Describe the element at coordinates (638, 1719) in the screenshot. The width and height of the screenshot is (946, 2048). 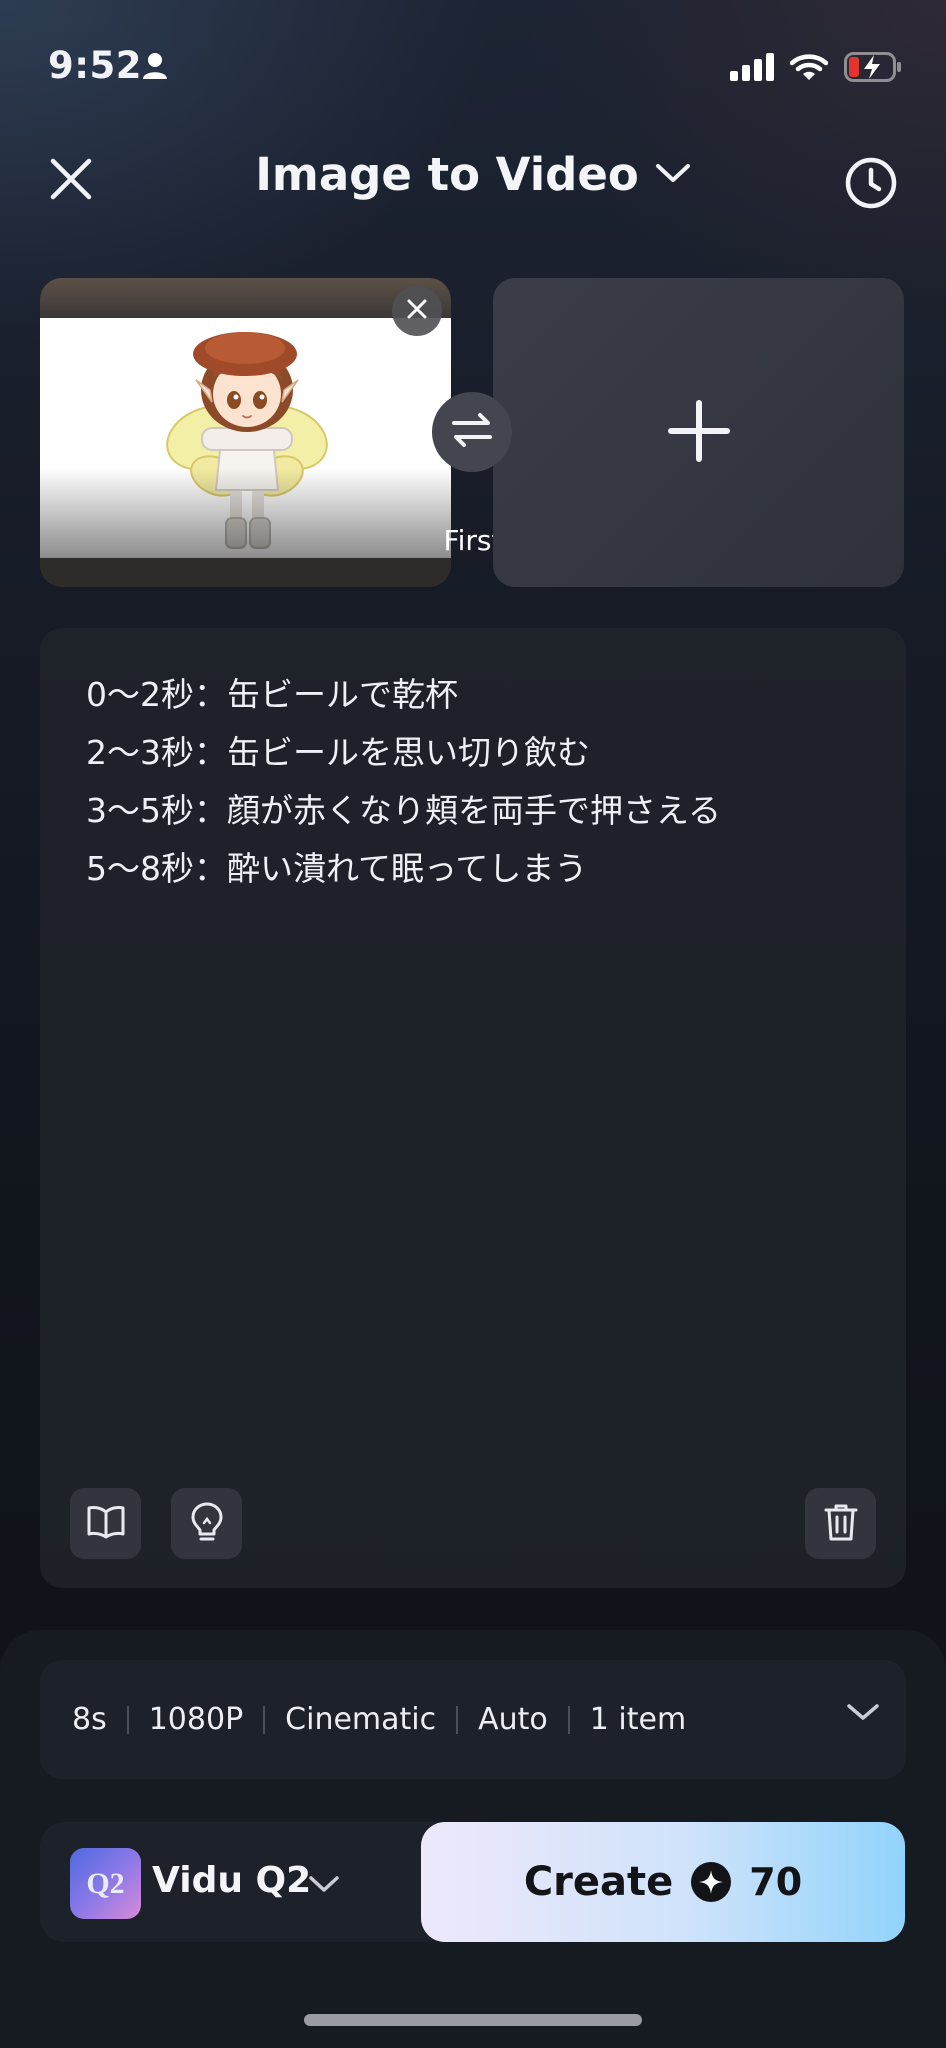
I see `count-setting: 1 item` at that location.